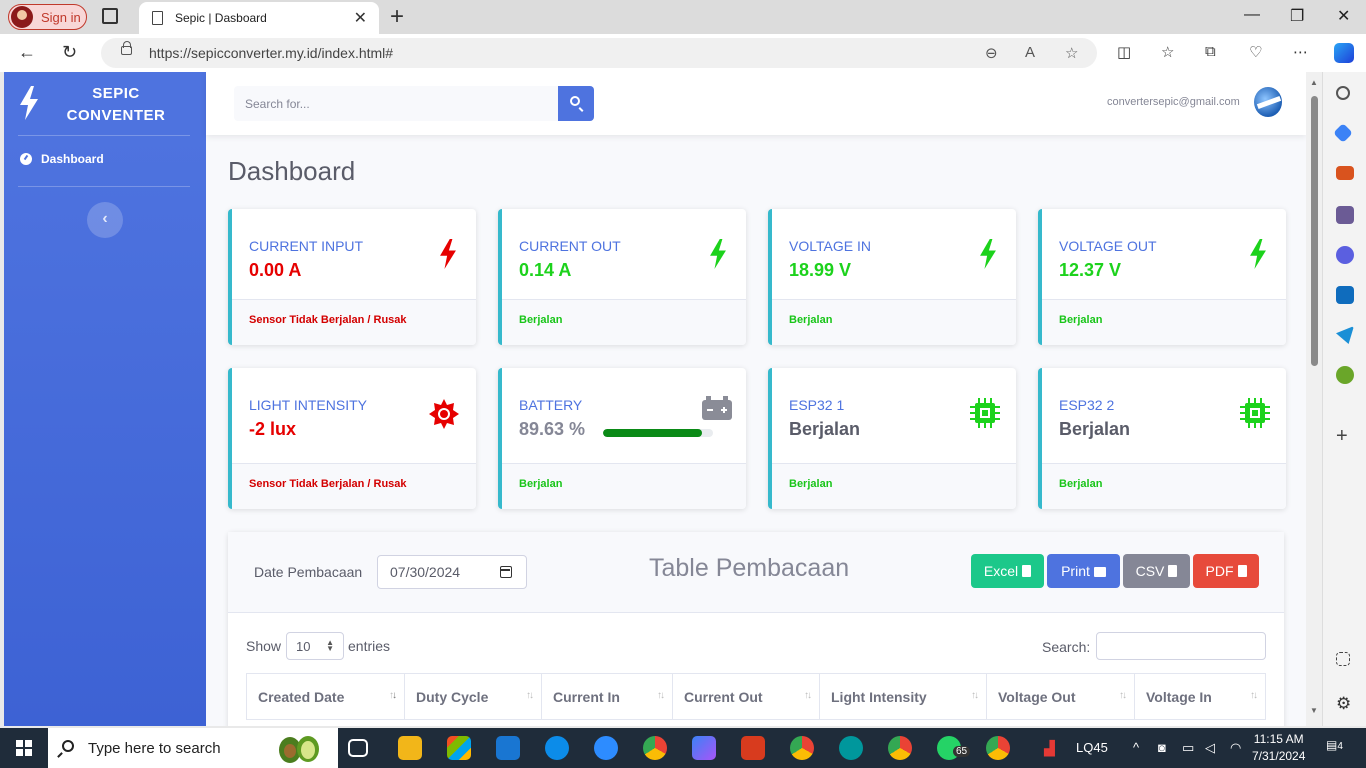 The height and width of the screenshot is (768, 1366). What do you see at coordinates (991, 53) in the screenshot?
I see `zoom-icon: ⊖` at bounding box center [991, 53].